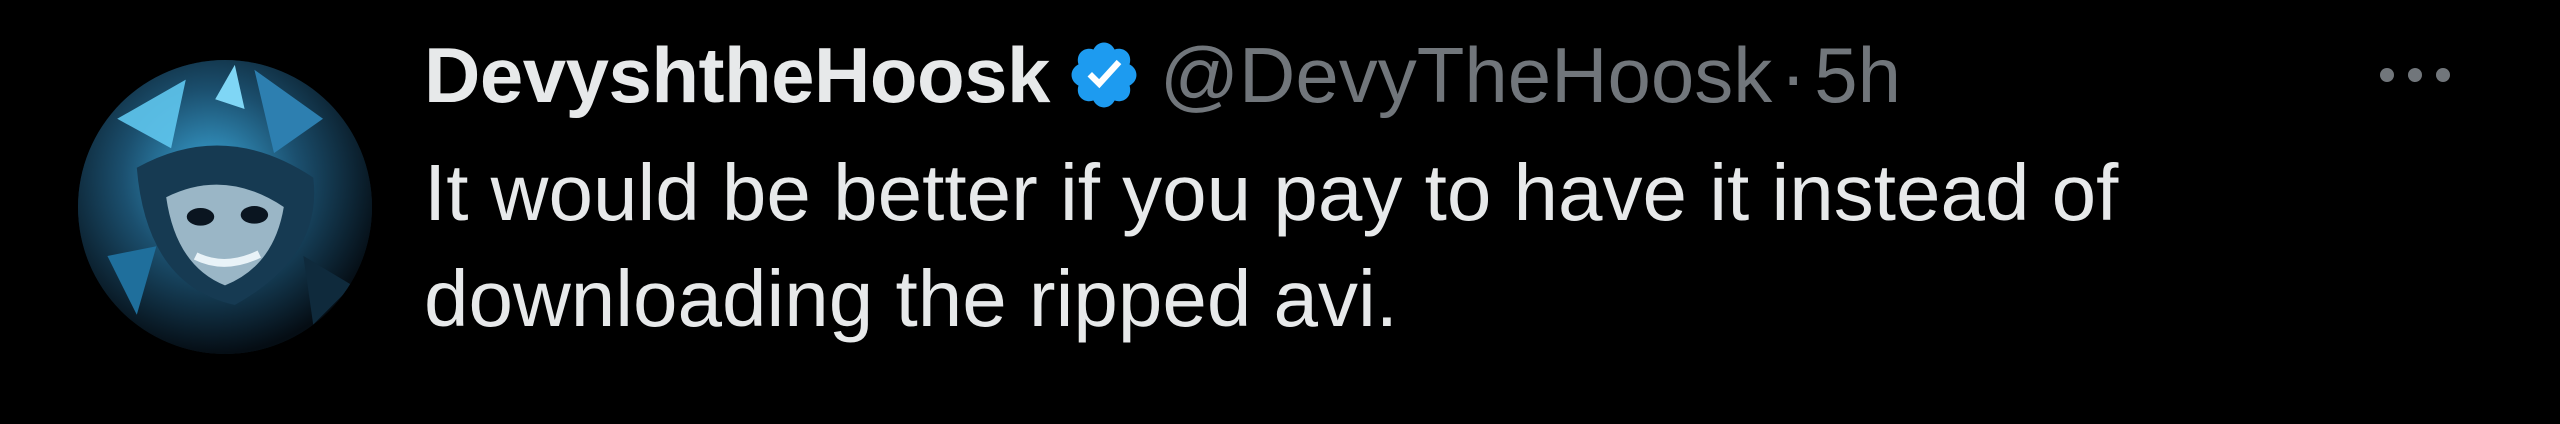 The height and width of the screenshot is (424, 2560). I want to click on avatar-image, so click(225, 207).